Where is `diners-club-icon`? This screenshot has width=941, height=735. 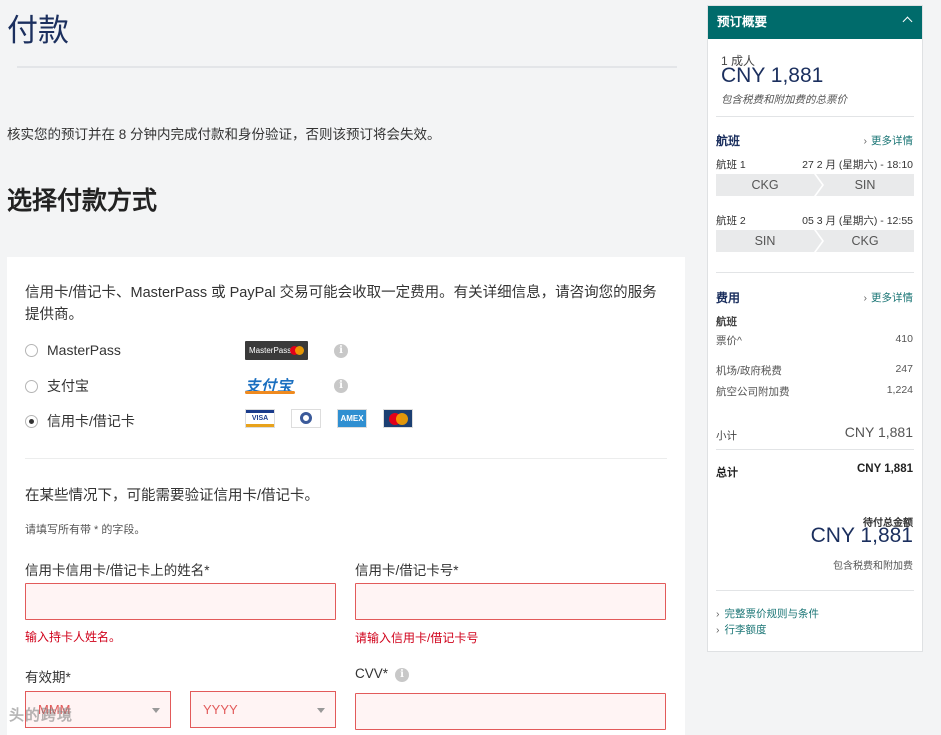
diners-club-icon is located at coordinates (306, 418).